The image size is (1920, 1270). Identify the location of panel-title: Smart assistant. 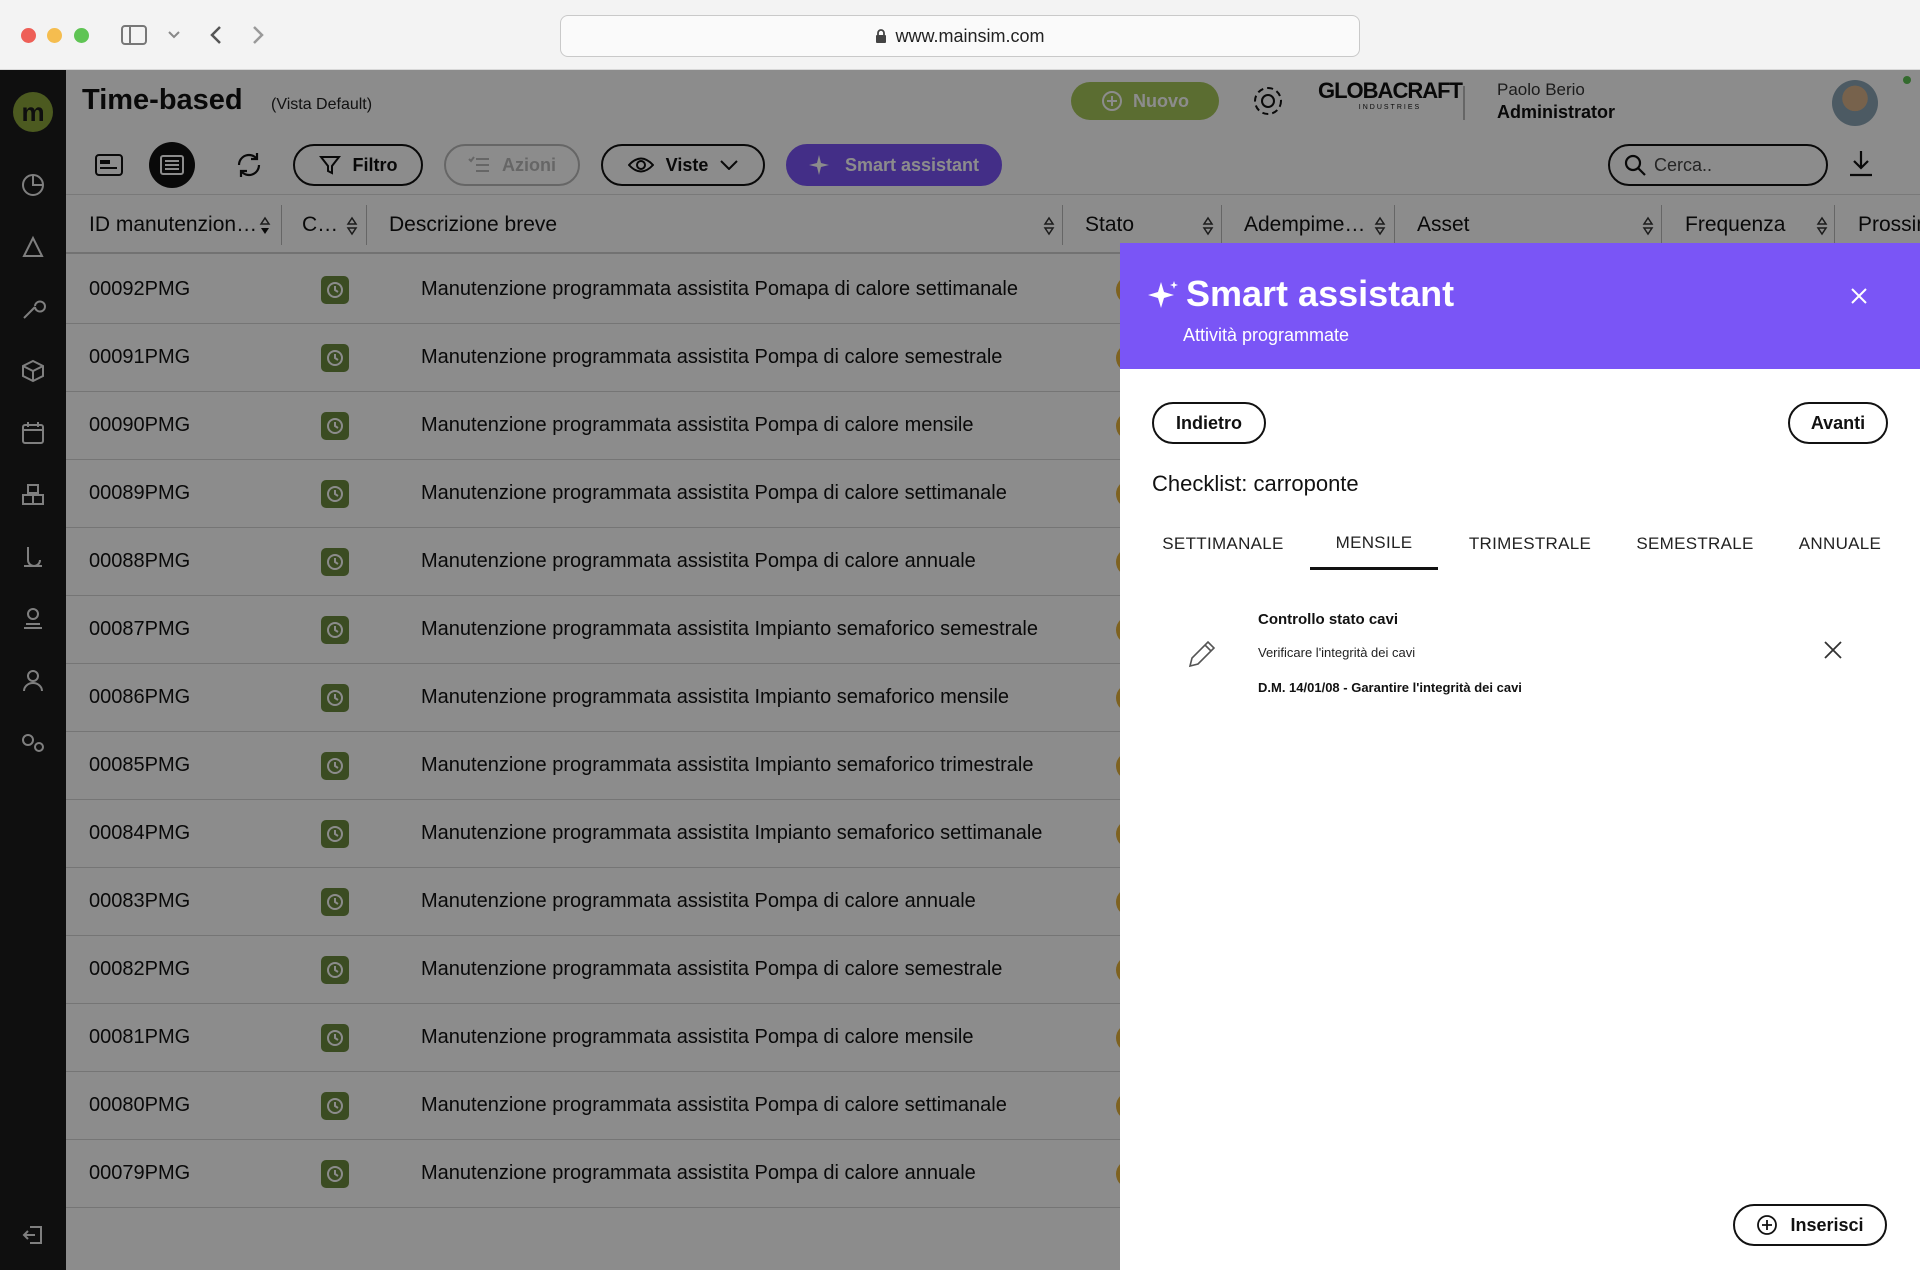
(1320, 293).